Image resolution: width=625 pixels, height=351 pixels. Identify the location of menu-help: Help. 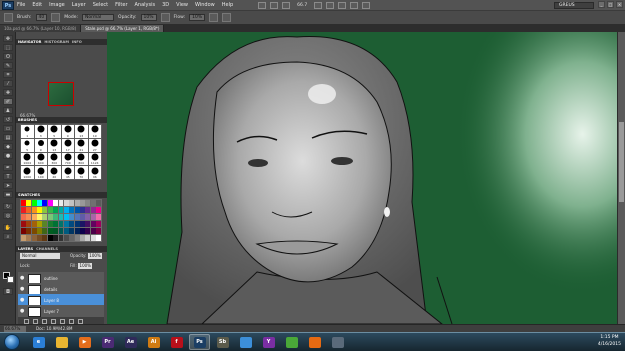
(227, 5).